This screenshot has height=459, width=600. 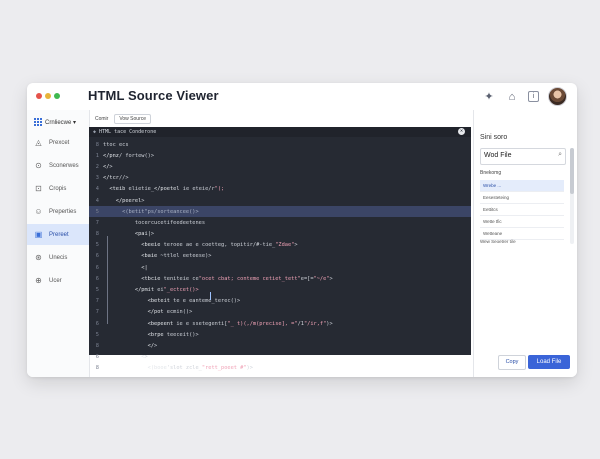 I want to click on sidebar-item-label: Unecis, so click(x=58, y=257).